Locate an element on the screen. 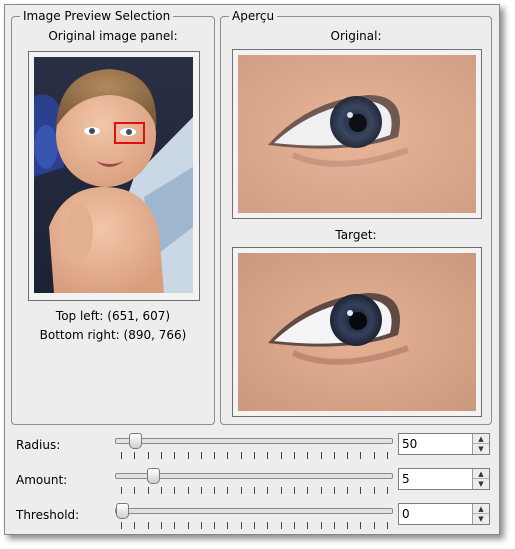 The image size is (515, 549). threshold-label: Threshold: is located at coordinates (48, 515).